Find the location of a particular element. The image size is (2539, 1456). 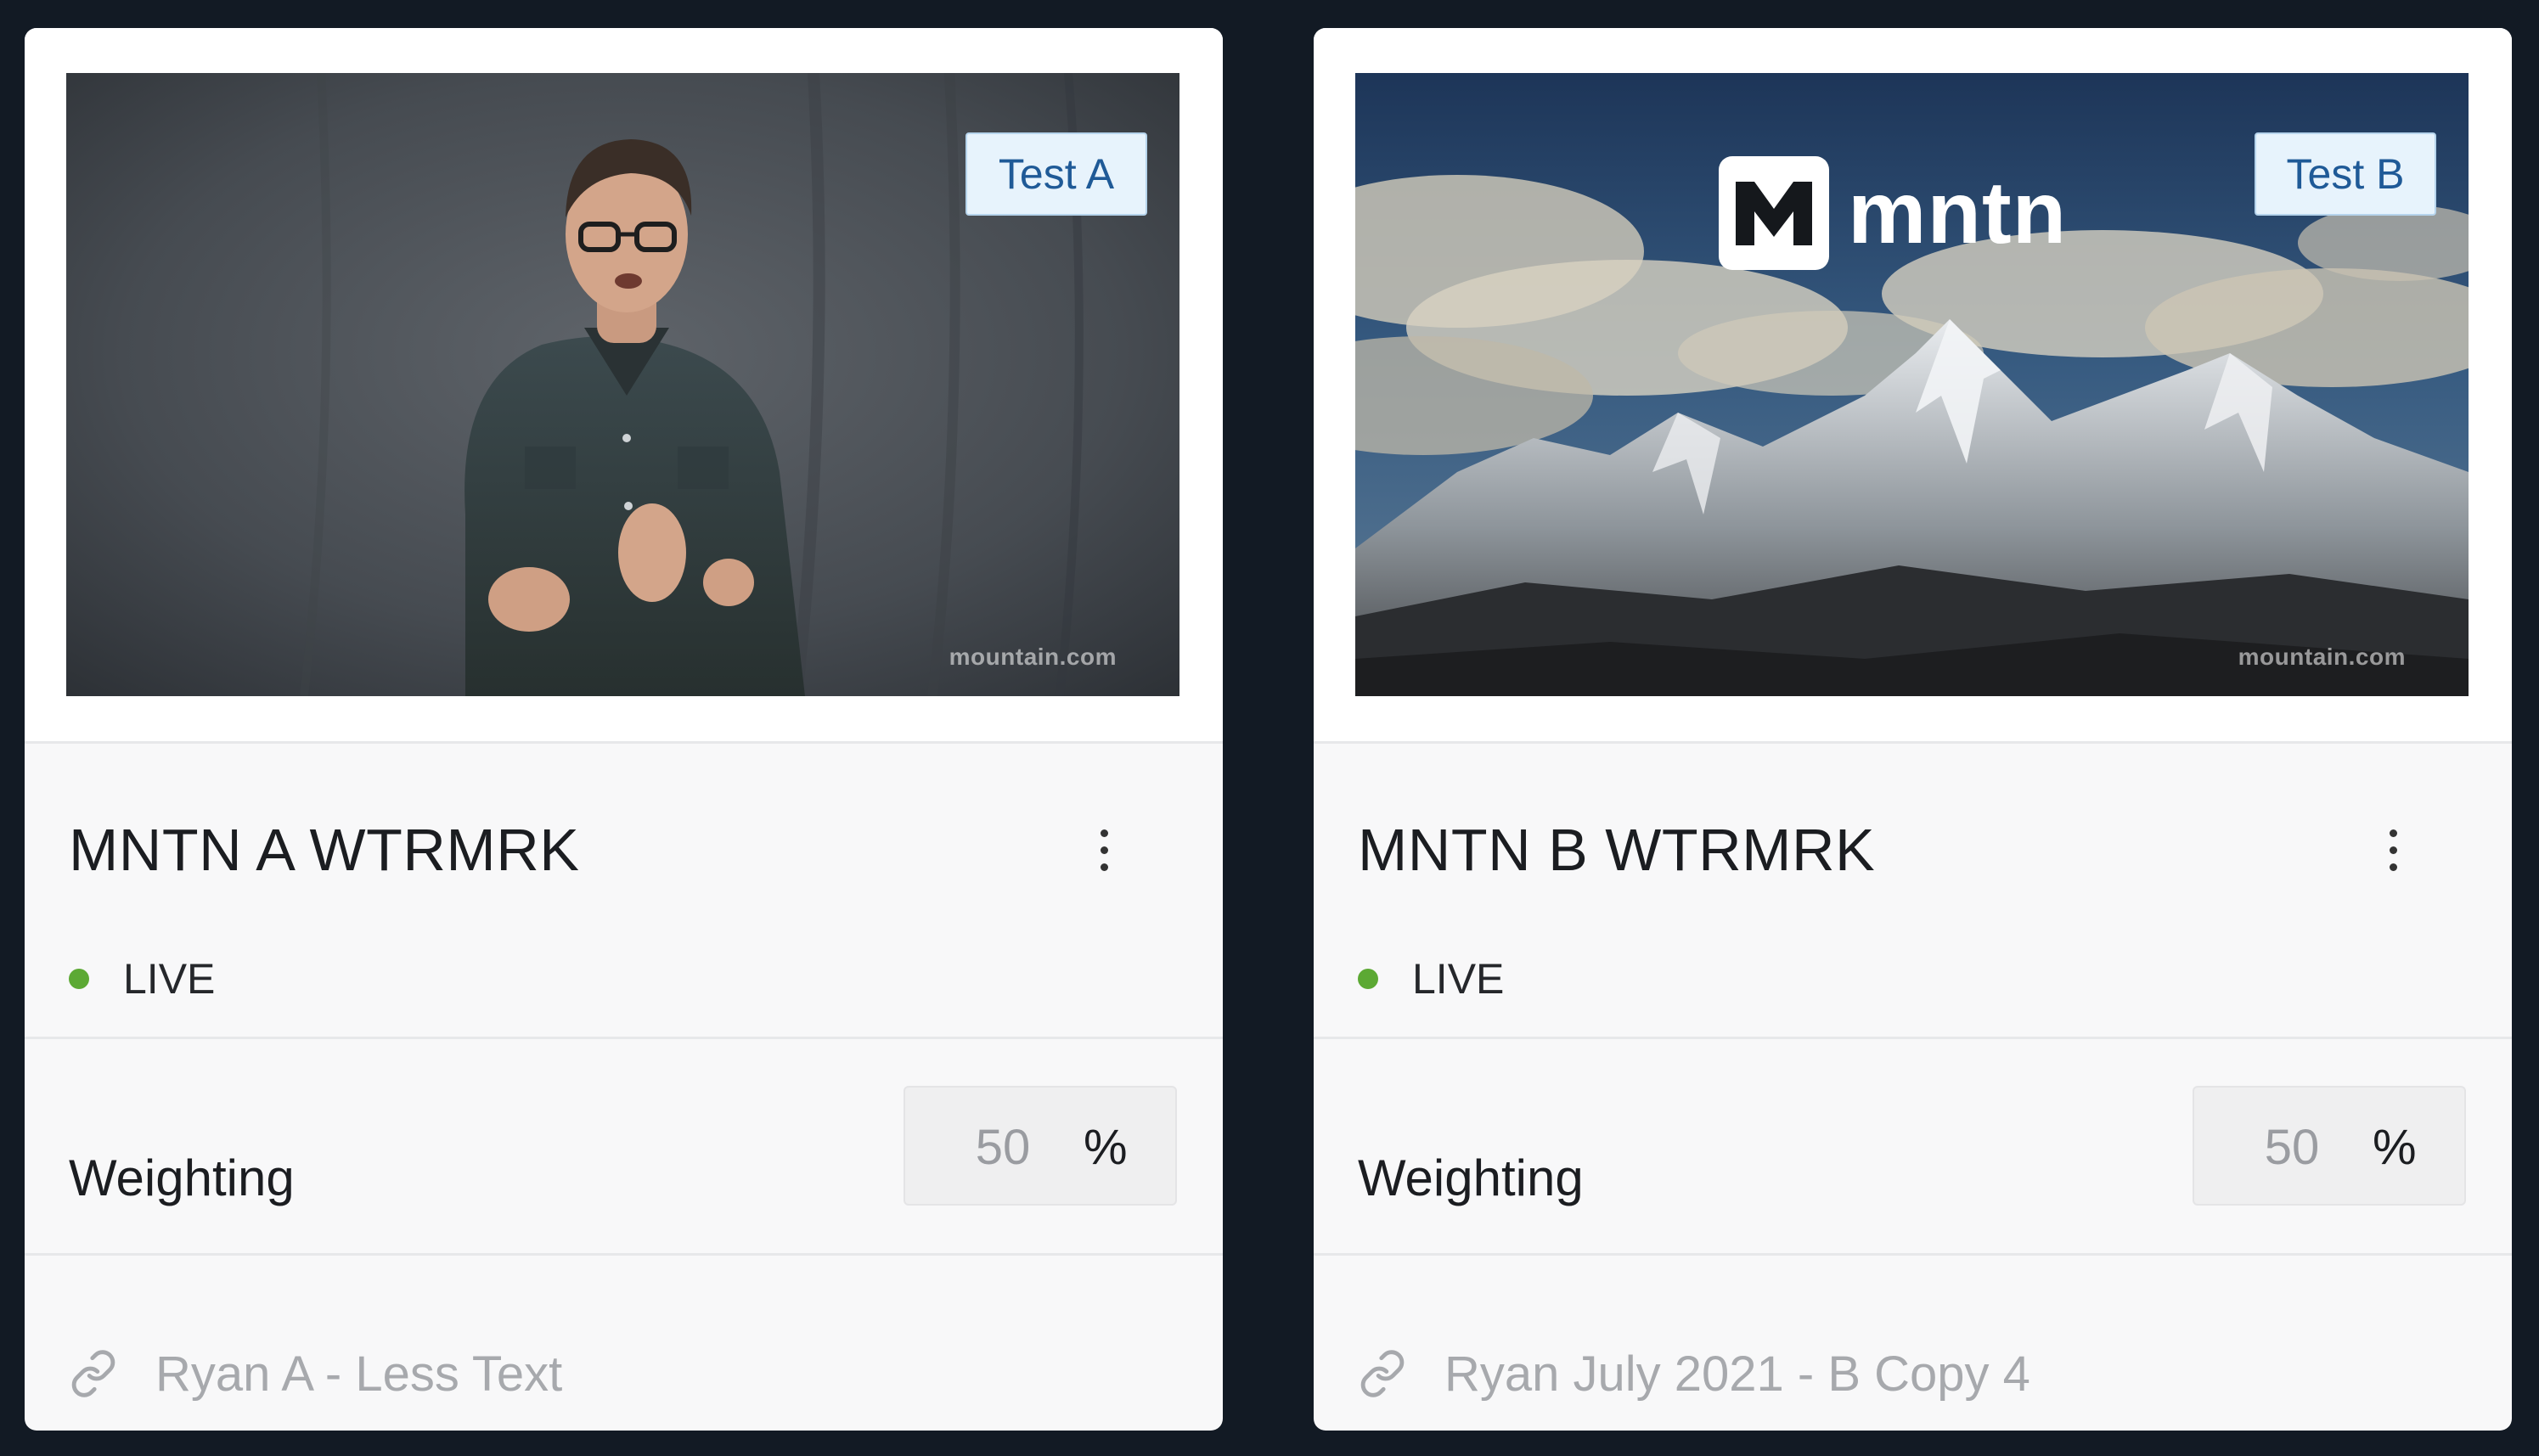

brand-logo: mntn is located at coordinates (1893, 213).